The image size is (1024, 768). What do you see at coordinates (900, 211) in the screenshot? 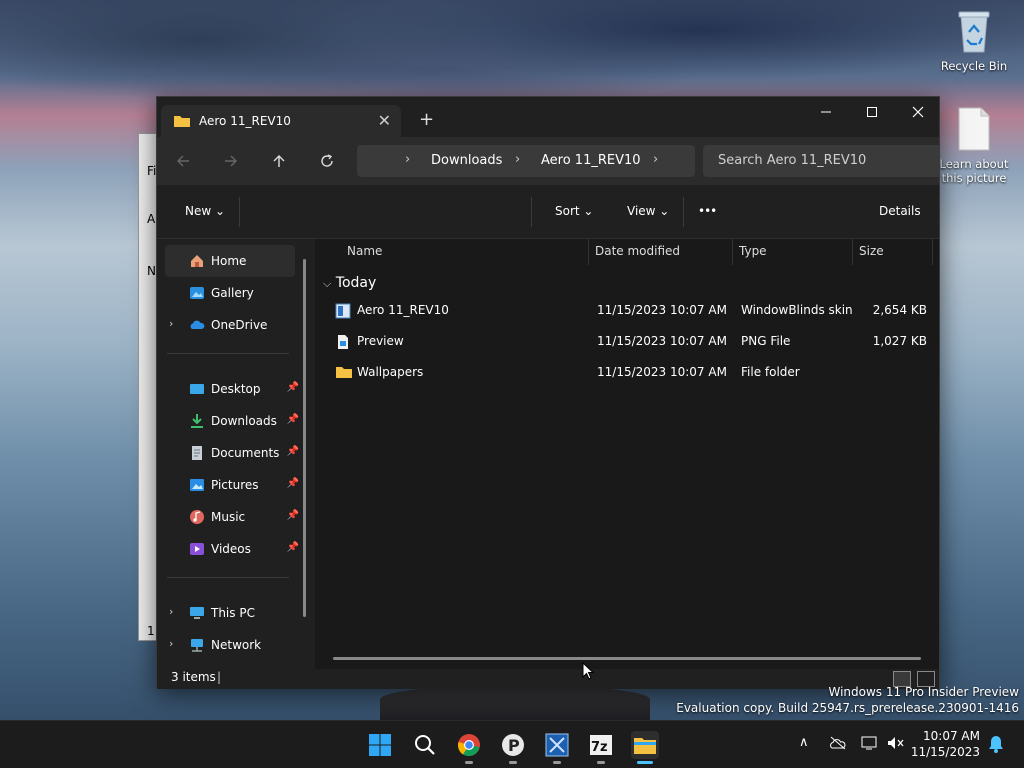
I see `details-pane-button: Details` at bounding box center [900, 211].